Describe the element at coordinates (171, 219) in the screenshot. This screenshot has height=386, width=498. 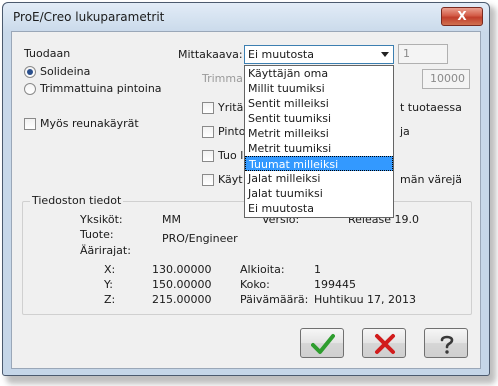
I see `units-value: MM` at that location.